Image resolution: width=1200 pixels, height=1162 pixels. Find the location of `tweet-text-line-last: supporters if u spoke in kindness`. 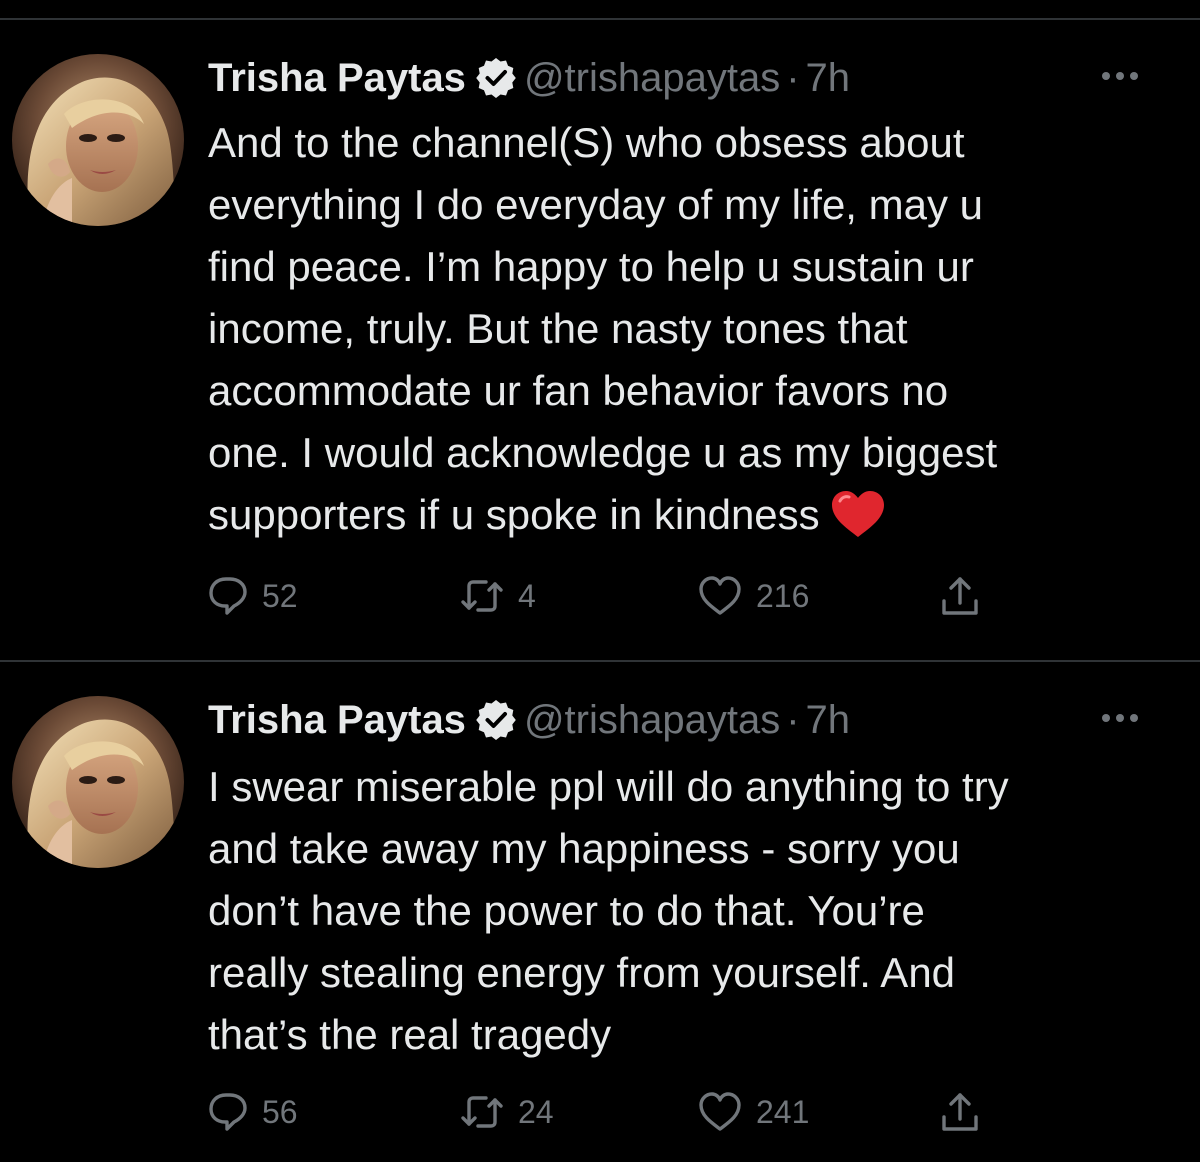

tweet-text-line-last: supporters if u spoke in kindness is located at coordinates (688, 515).